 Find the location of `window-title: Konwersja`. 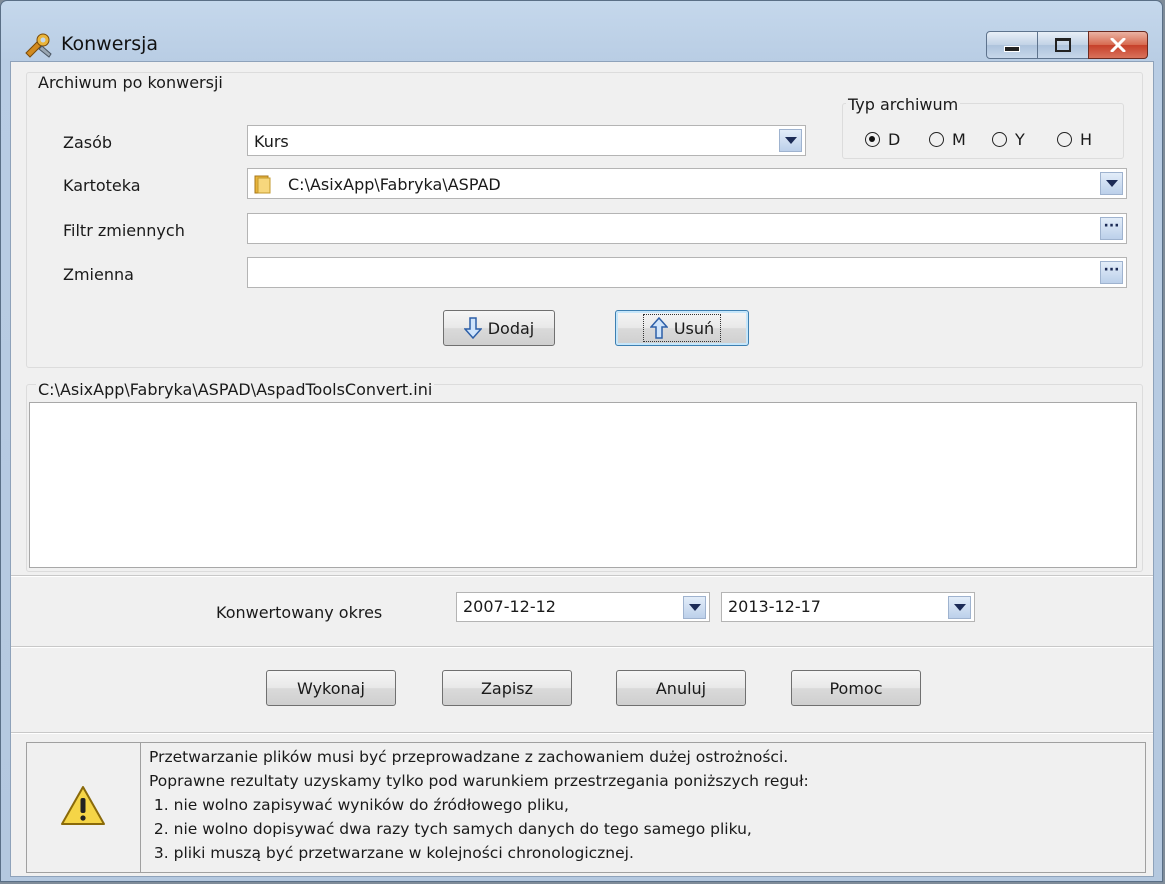

window-title: Konwersja is located at coordinates (110, 44).